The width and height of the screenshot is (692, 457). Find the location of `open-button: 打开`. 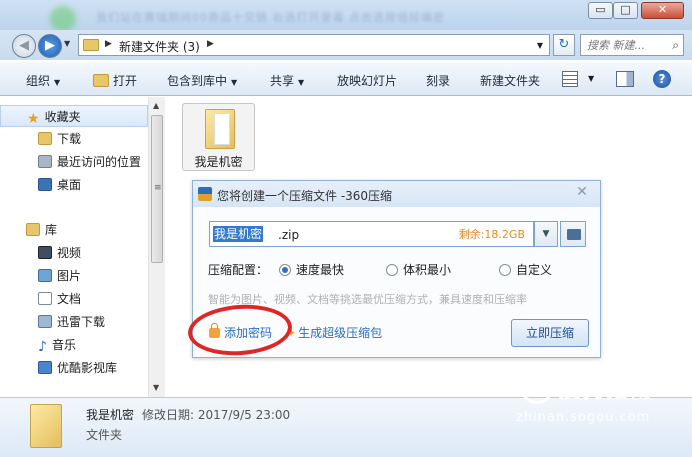

open-button: 打开 is located at coordinates (115, 80).